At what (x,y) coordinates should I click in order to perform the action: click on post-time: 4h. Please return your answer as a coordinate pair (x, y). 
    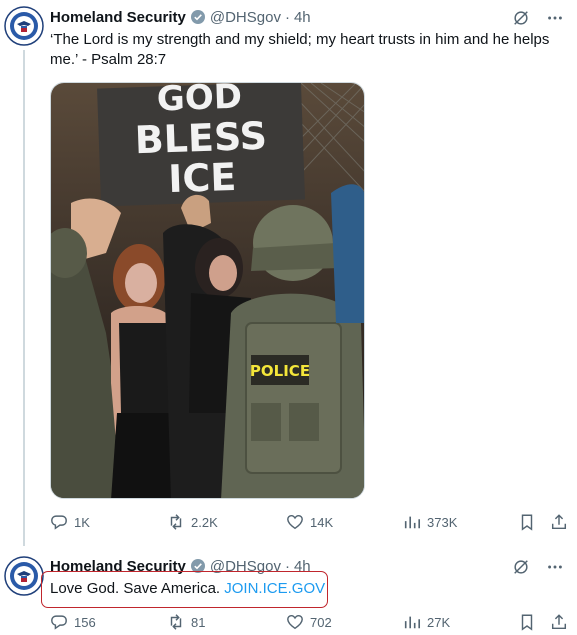
    Looking at the image, I should click on (302, 17).